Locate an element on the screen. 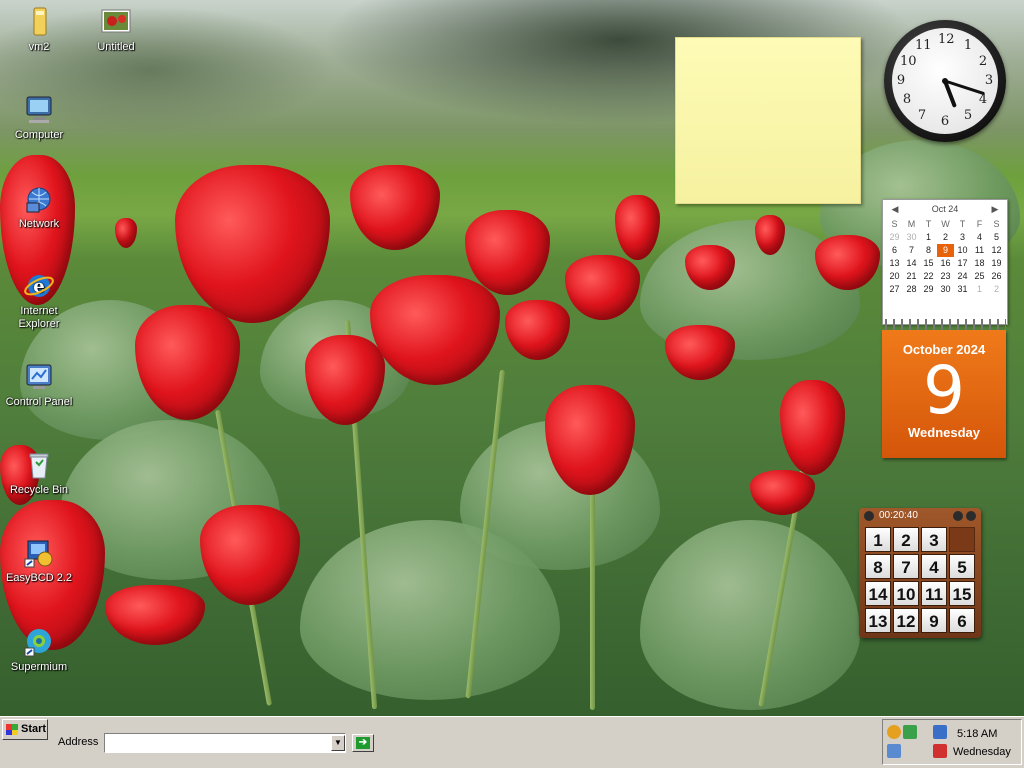  desktop-icon-label: Internet Explorer is located at coordinates (39, 317).